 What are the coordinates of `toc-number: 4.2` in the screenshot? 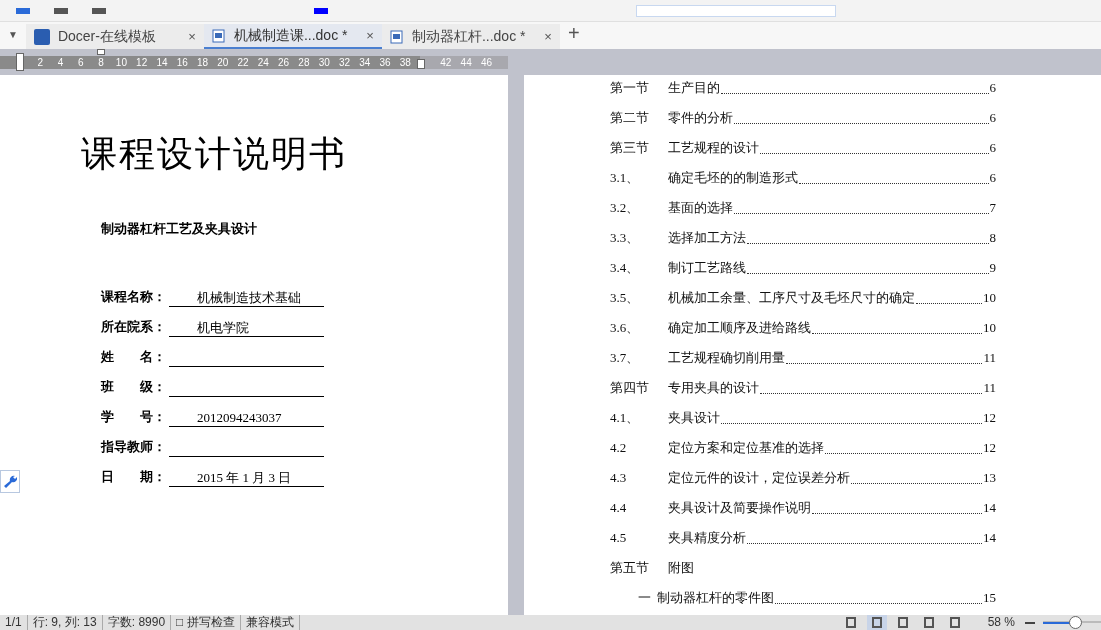 It's located at (619, 447).